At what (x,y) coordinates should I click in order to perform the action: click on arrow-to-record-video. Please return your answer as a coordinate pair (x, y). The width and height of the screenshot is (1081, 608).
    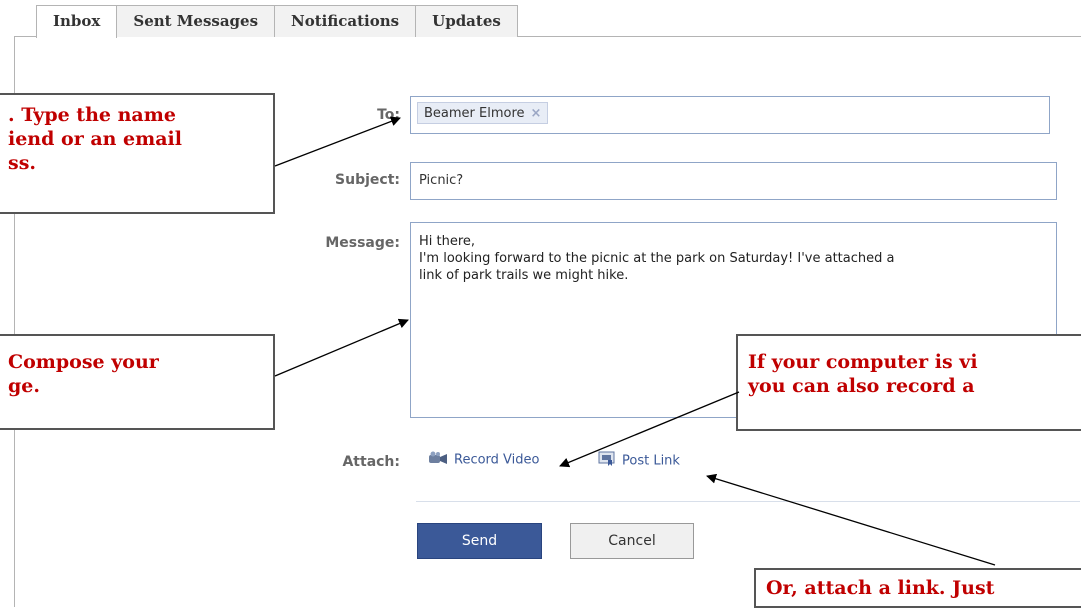
    Looking at the image, I should click on (649, 429).